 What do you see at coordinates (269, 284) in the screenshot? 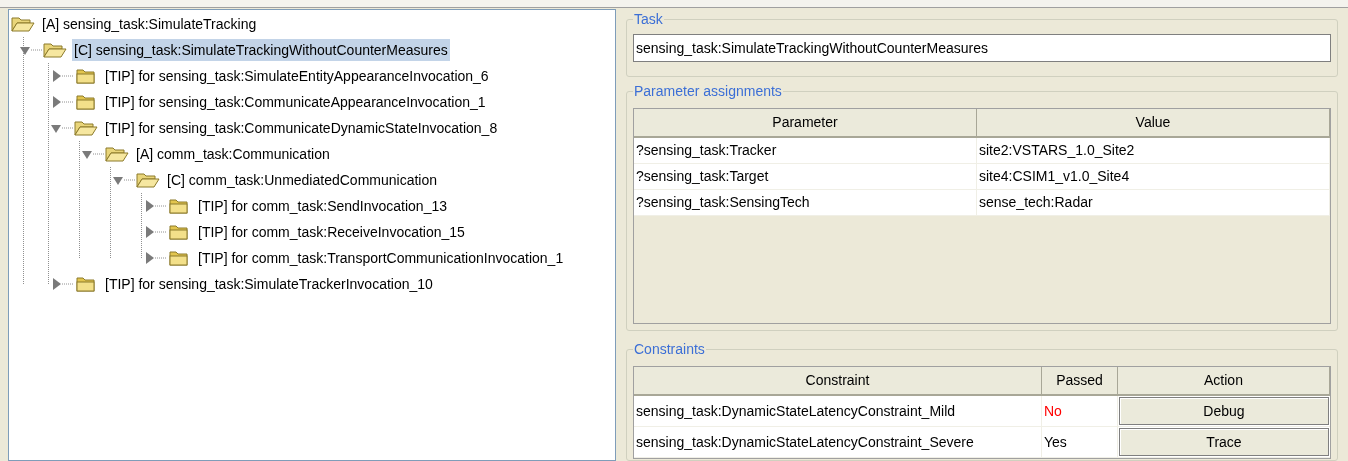
I see `tree-item: [TIP] for sensing_task:SimulateTrackerInvocation_10` at bounding box center [269, 284].